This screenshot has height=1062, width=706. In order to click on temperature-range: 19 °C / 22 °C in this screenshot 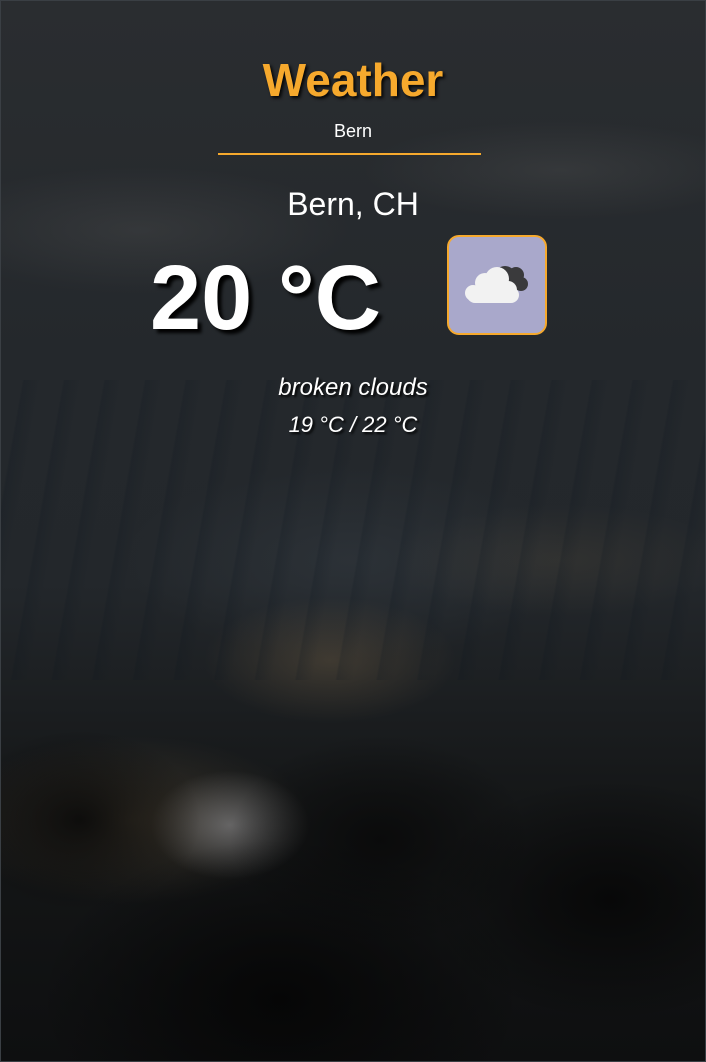, I will do `click(353, 424)`.